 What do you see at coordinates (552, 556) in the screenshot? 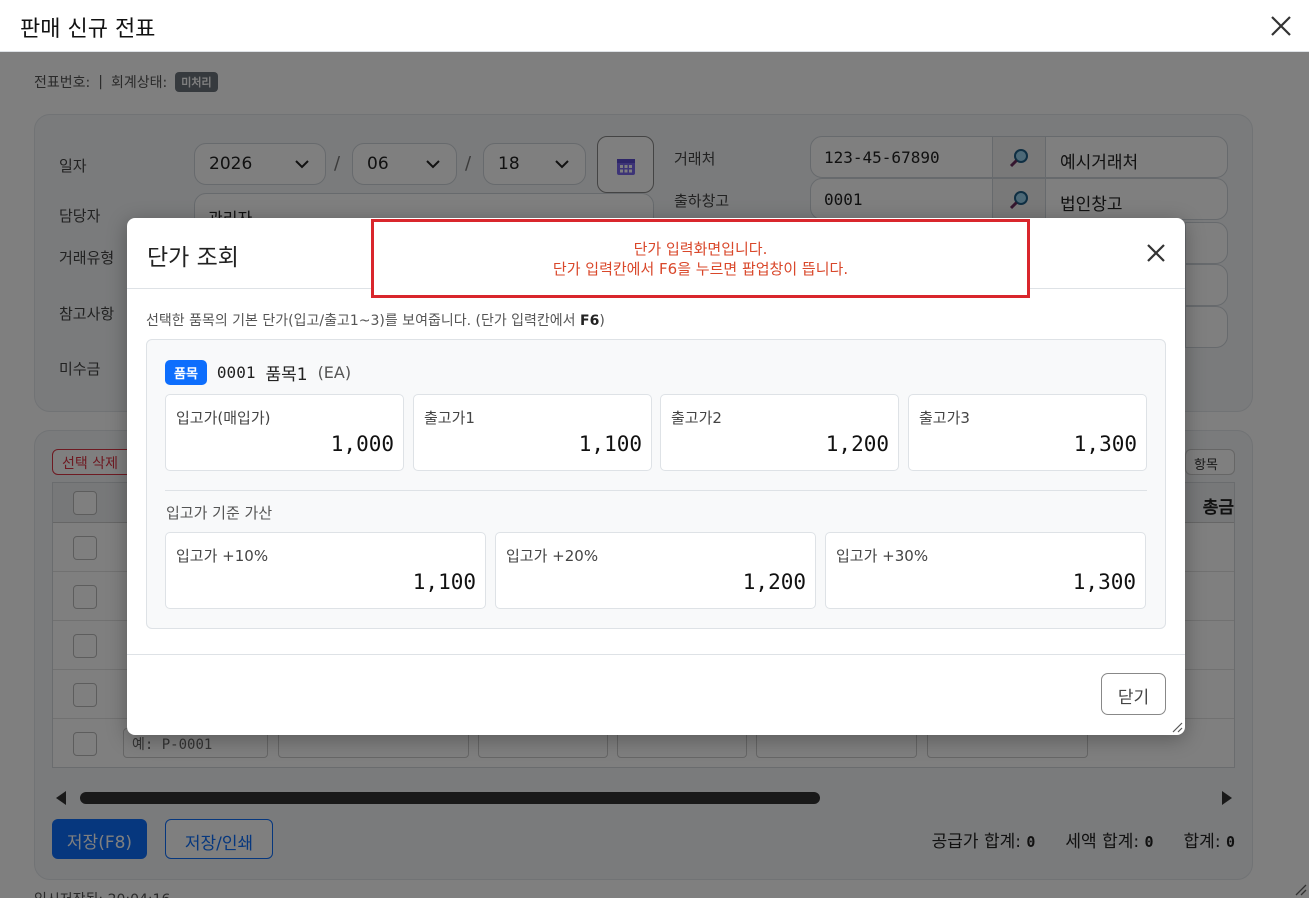
I see `markup-label: 입고가 +20%` at bounding box center [552, 556].